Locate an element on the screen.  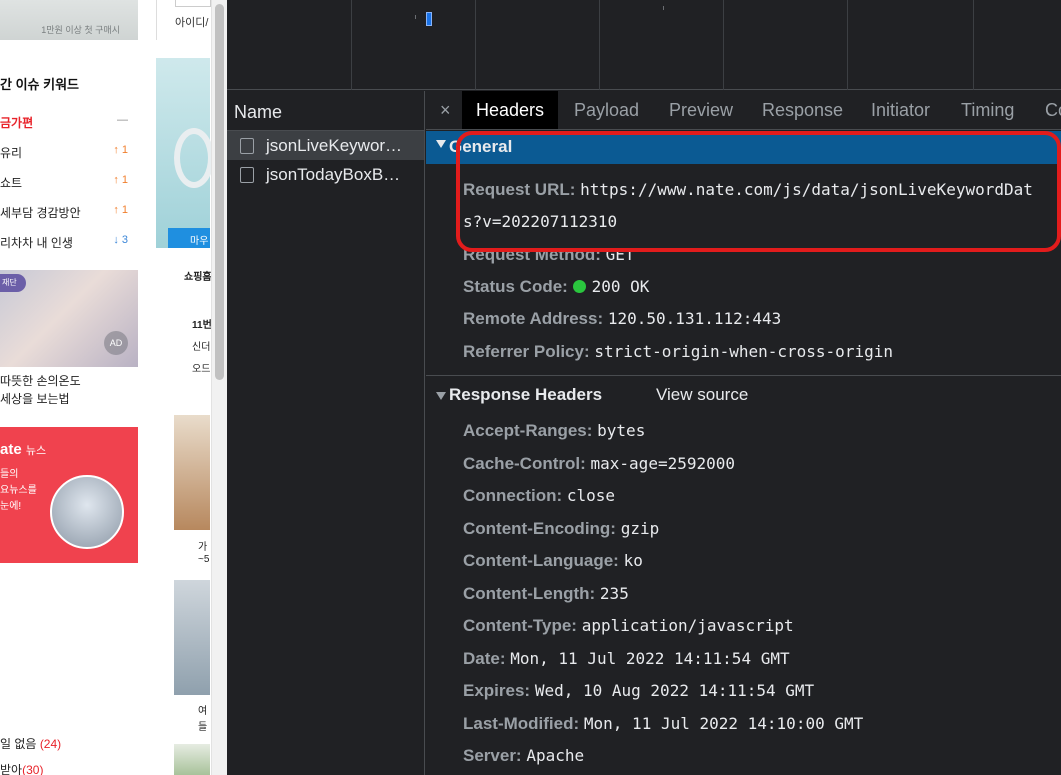
request-method-row: Request Method: GET is located at coordinates (549, 255).